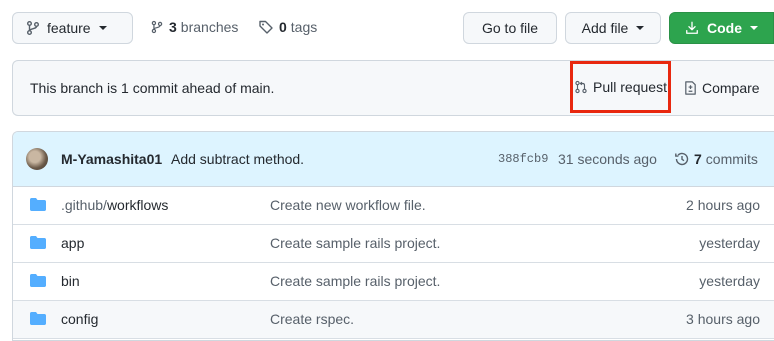 The image size is (774, 341). What do you see at coordinates (304, 27) in the screenshot?
I see `tags-label: tags` at bounding box center [304, 27].